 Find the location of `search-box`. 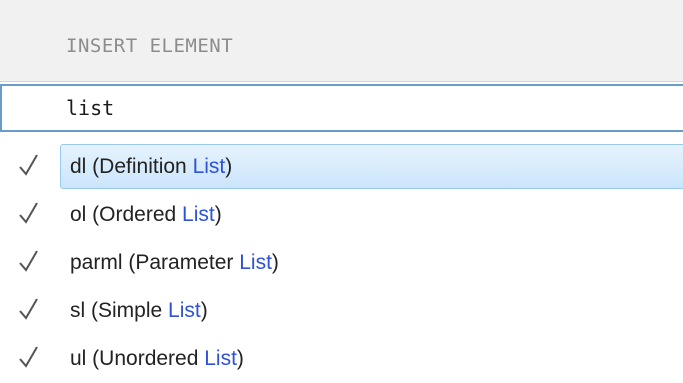

search-box is located at coordinates (341, 108).